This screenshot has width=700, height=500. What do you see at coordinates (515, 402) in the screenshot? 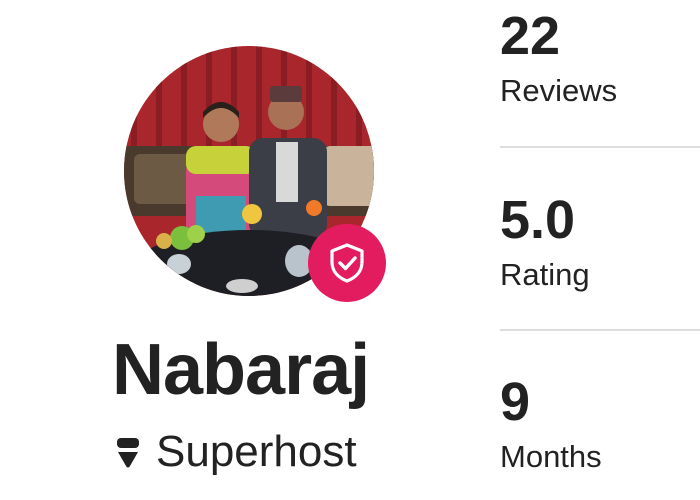
I see `stat-value: 9` at bounding box center [515, 402].